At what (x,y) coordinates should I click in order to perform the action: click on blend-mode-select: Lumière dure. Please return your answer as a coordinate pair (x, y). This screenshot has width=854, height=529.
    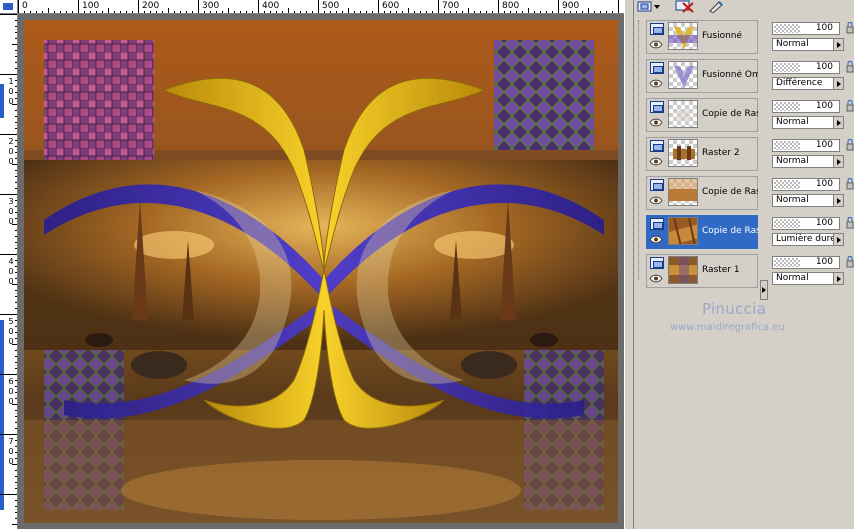
    Looking at the image, I should click on (808, 239).